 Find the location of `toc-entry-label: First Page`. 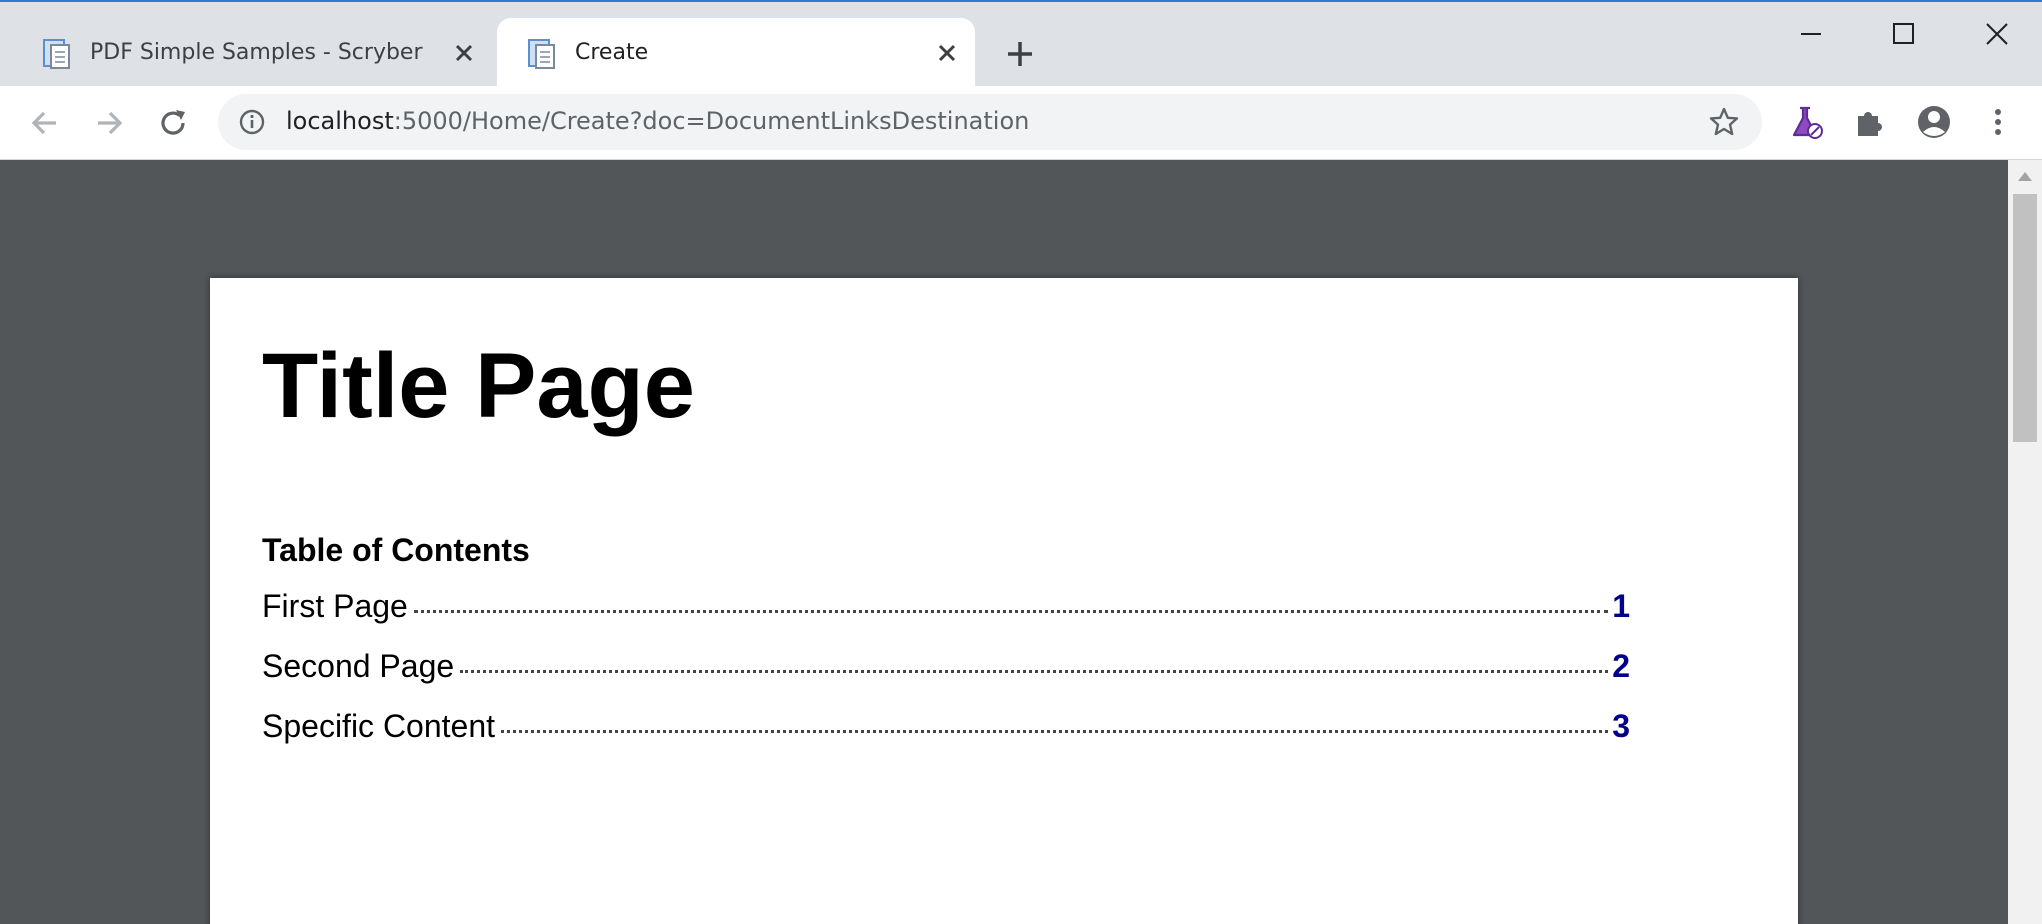

toc-entry-label: First Page is located at coordinates (335, 606).